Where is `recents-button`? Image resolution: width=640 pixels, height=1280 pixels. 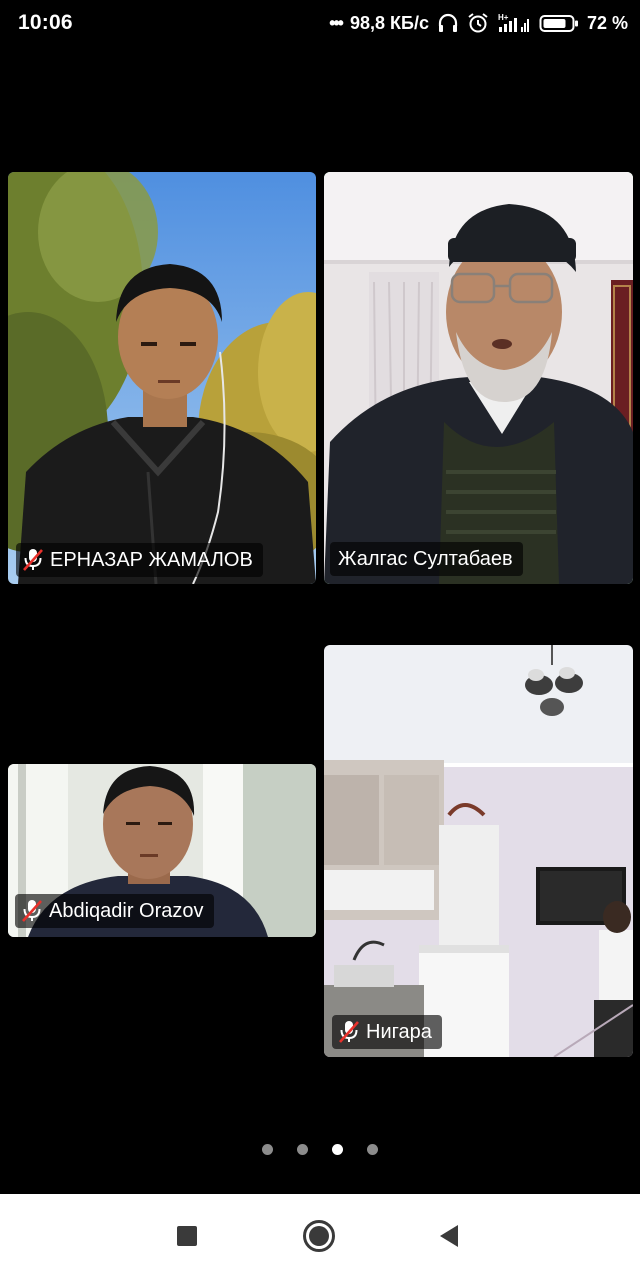 recents-button is located at coordinates (187, 1238).